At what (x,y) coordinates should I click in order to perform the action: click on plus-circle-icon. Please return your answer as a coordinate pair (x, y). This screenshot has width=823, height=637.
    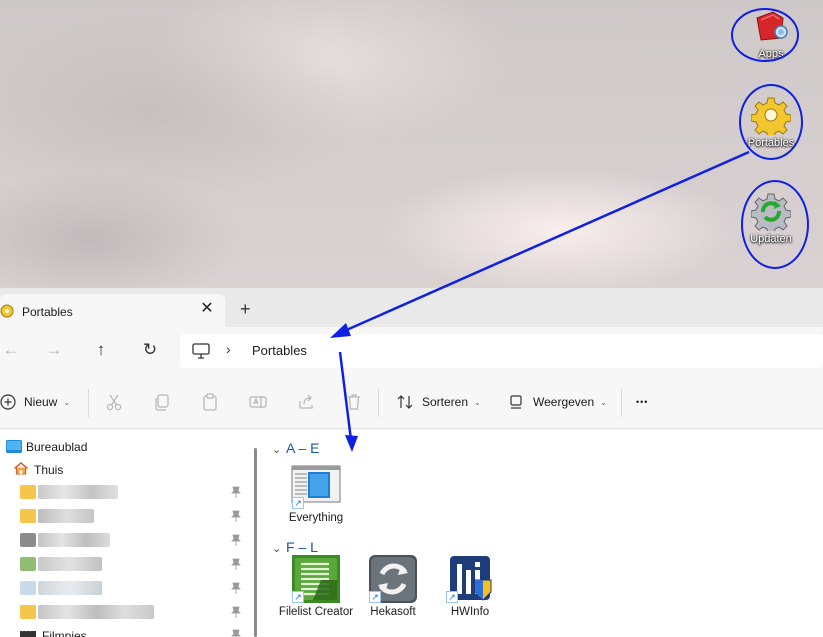
    Looking at the image, I should click on (8, 402).